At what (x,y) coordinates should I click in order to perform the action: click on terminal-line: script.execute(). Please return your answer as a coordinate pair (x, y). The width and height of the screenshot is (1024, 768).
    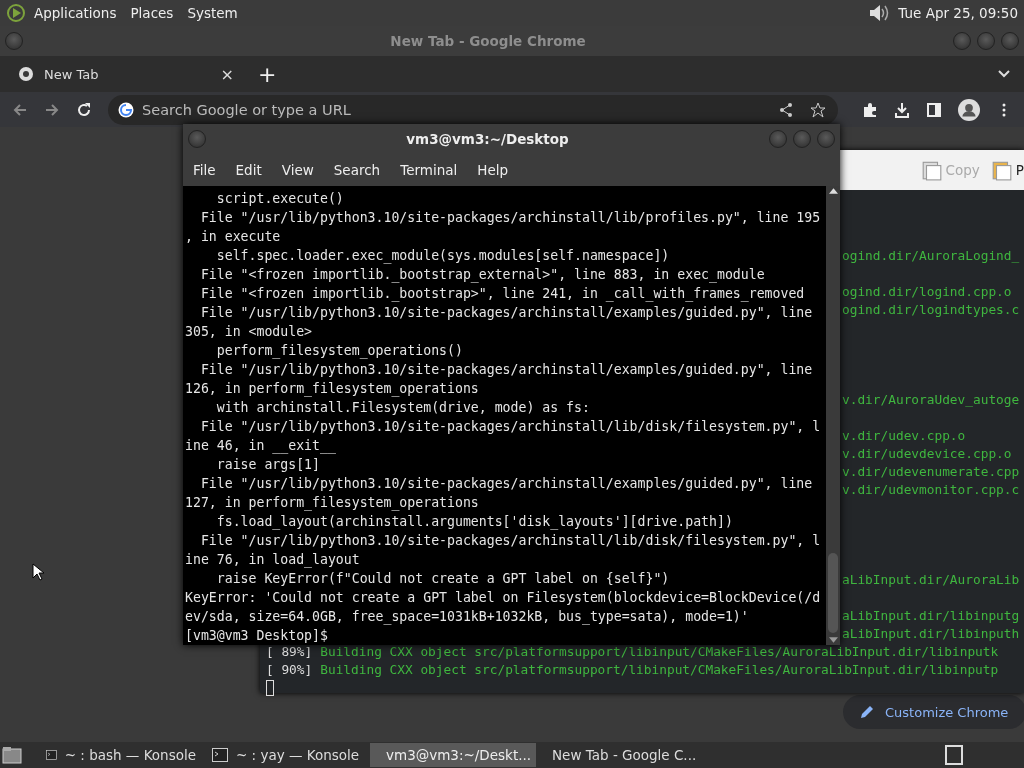
    Looking at the image, I should click on (279, 199).